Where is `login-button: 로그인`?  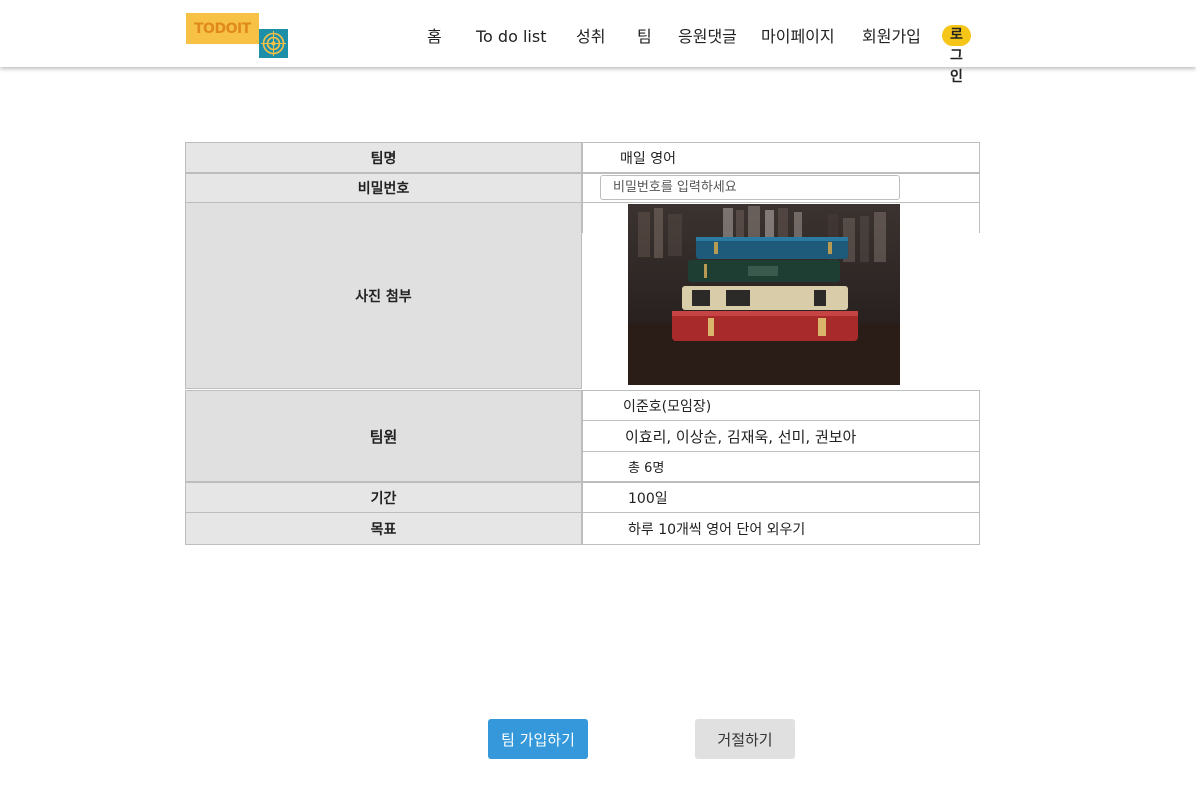
login-button: 로그인 is located at coordinates (956, 55).